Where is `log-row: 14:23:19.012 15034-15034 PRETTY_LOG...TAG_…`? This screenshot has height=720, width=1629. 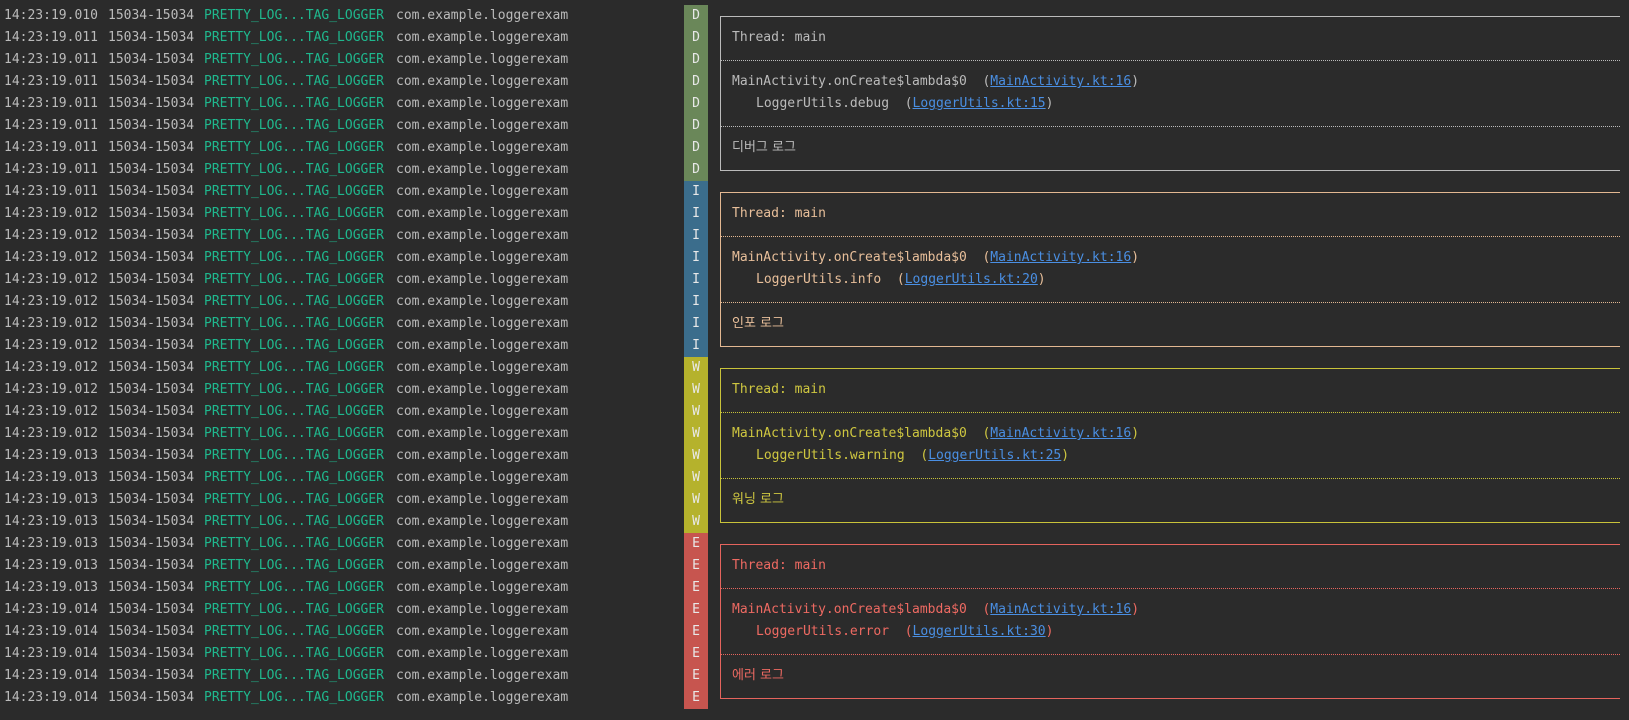 log-row: 14:23:19.012 15034-15034 PRETTY_LOG...TAG_… is located at coordinates (814, 324).